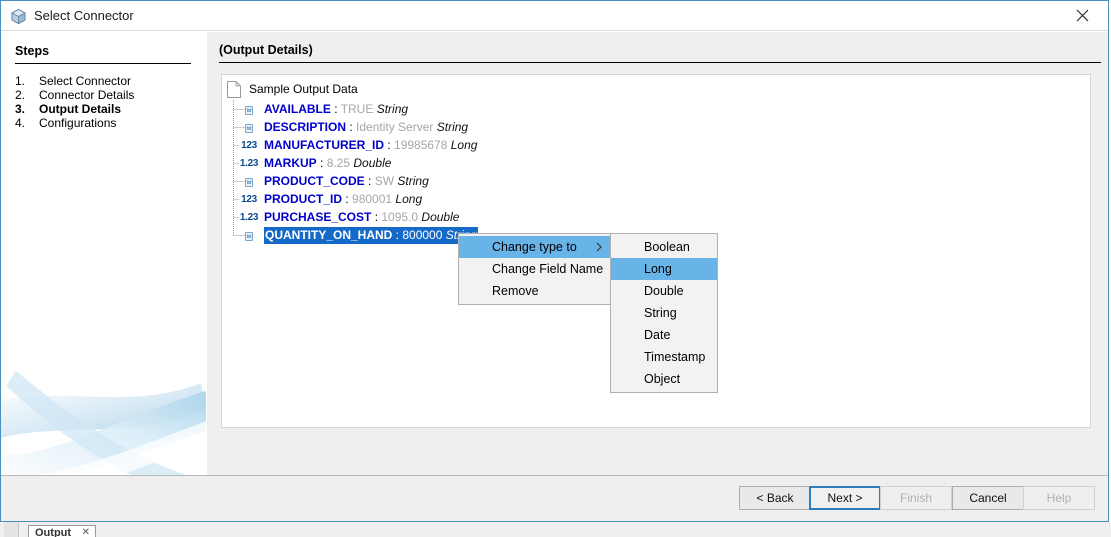  I want to click on submenu-item-object: Object, so click(664, 379).